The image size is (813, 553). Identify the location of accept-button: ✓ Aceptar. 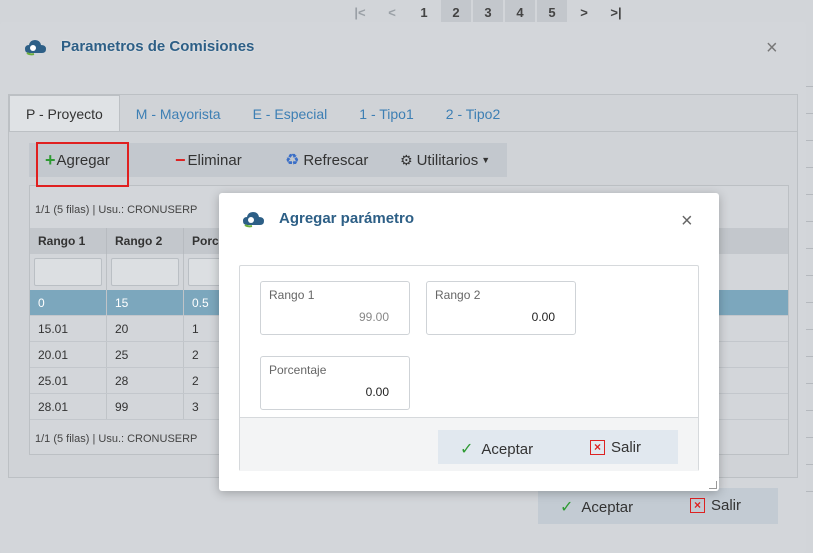
(496, 449).